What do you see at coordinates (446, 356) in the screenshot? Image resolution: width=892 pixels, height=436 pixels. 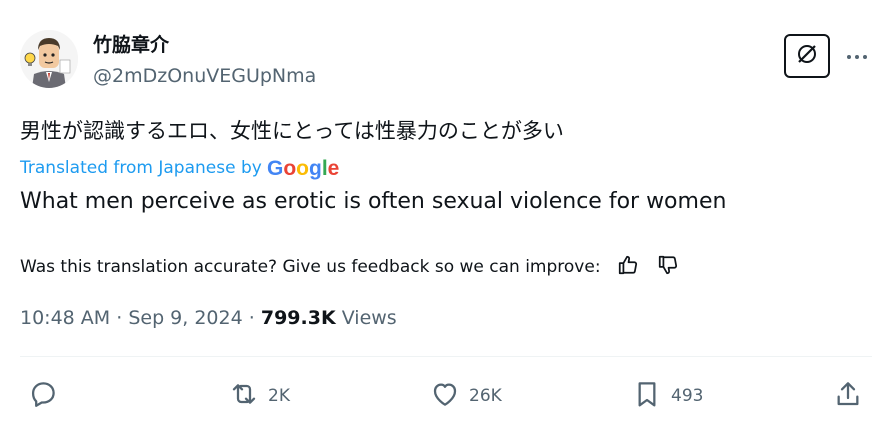 I see `divider` at bounding box center [446, 356].